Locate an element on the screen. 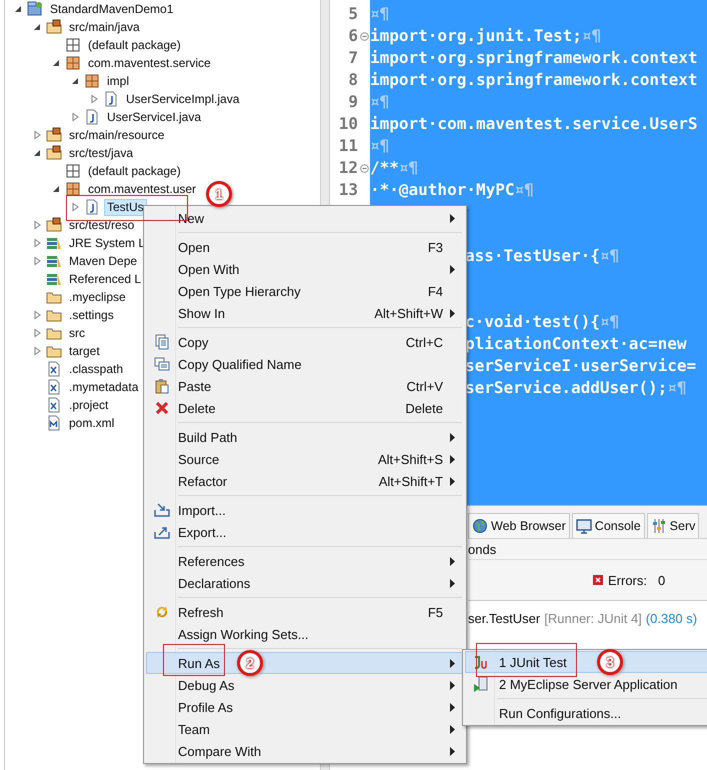 The width and height of the screenshot is (707, 770). shortcut-text: Ctrl+V is located at coordinates (425, 386).